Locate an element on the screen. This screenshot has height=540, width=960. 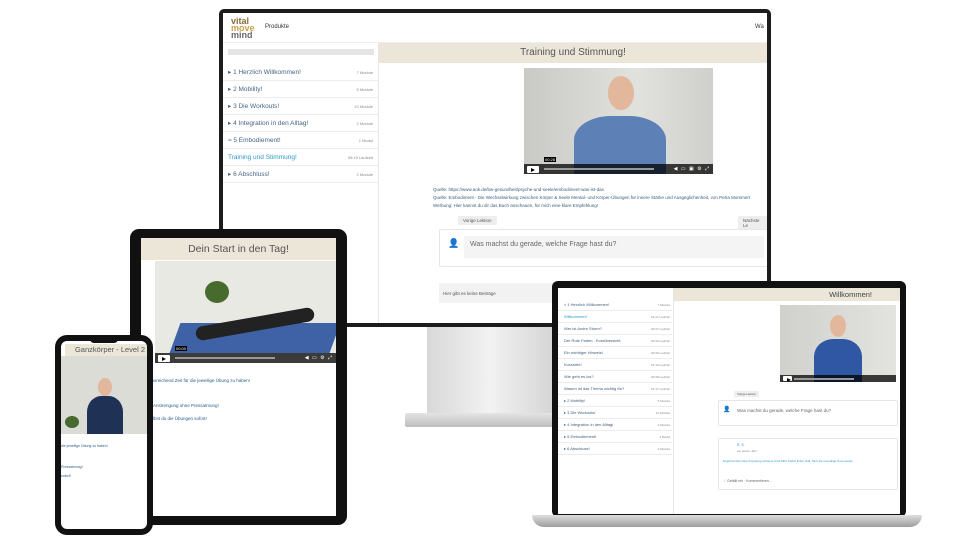
sidebar-item: ▸ 3 Die Workouts! 10 Module is located at coordinates (301, 106).